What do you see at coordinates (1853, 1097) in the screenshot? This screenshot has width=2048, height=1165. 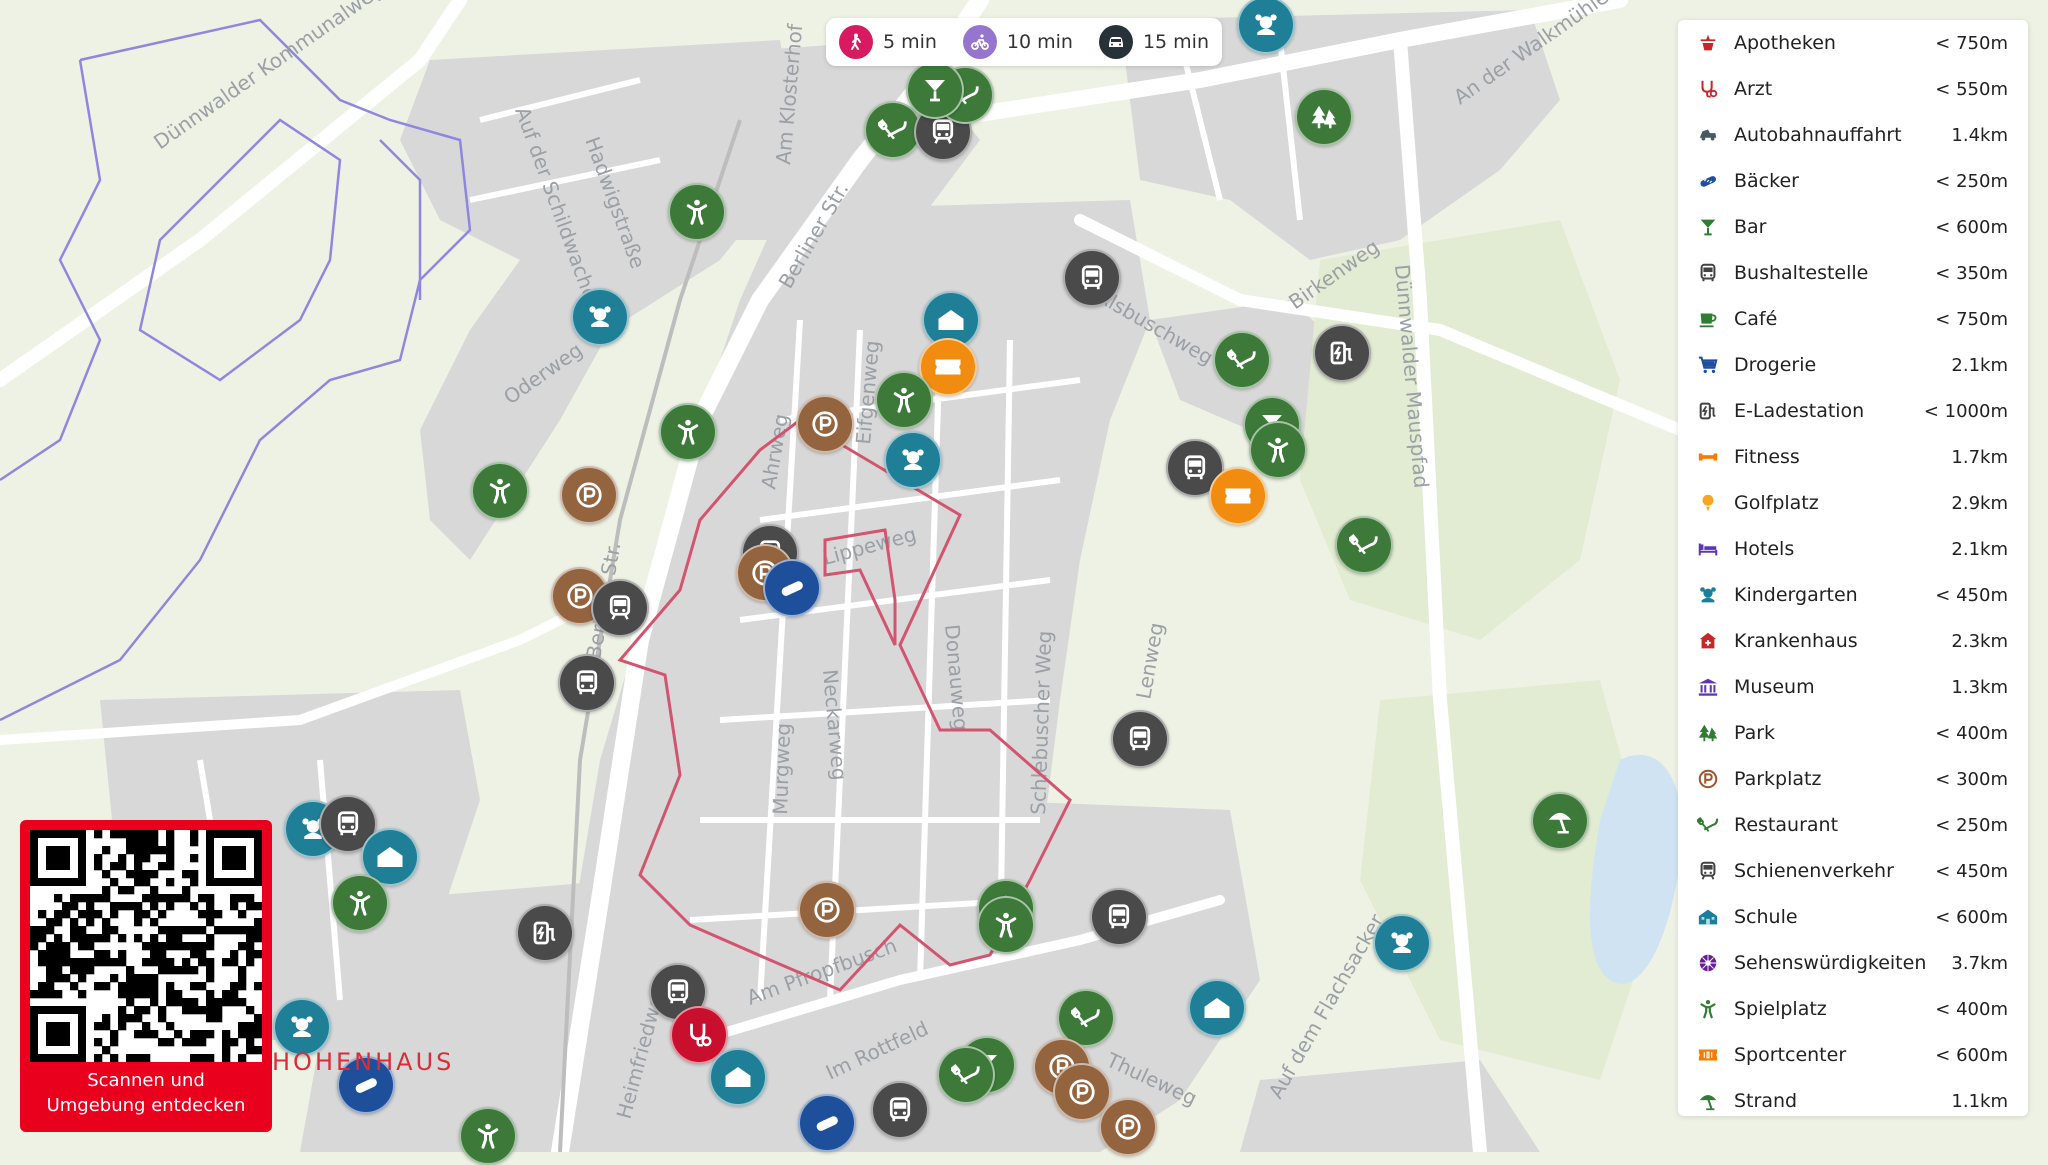 I see `legend-item-strand: Strand 1.1km` at bounding box center [1853, 1097].